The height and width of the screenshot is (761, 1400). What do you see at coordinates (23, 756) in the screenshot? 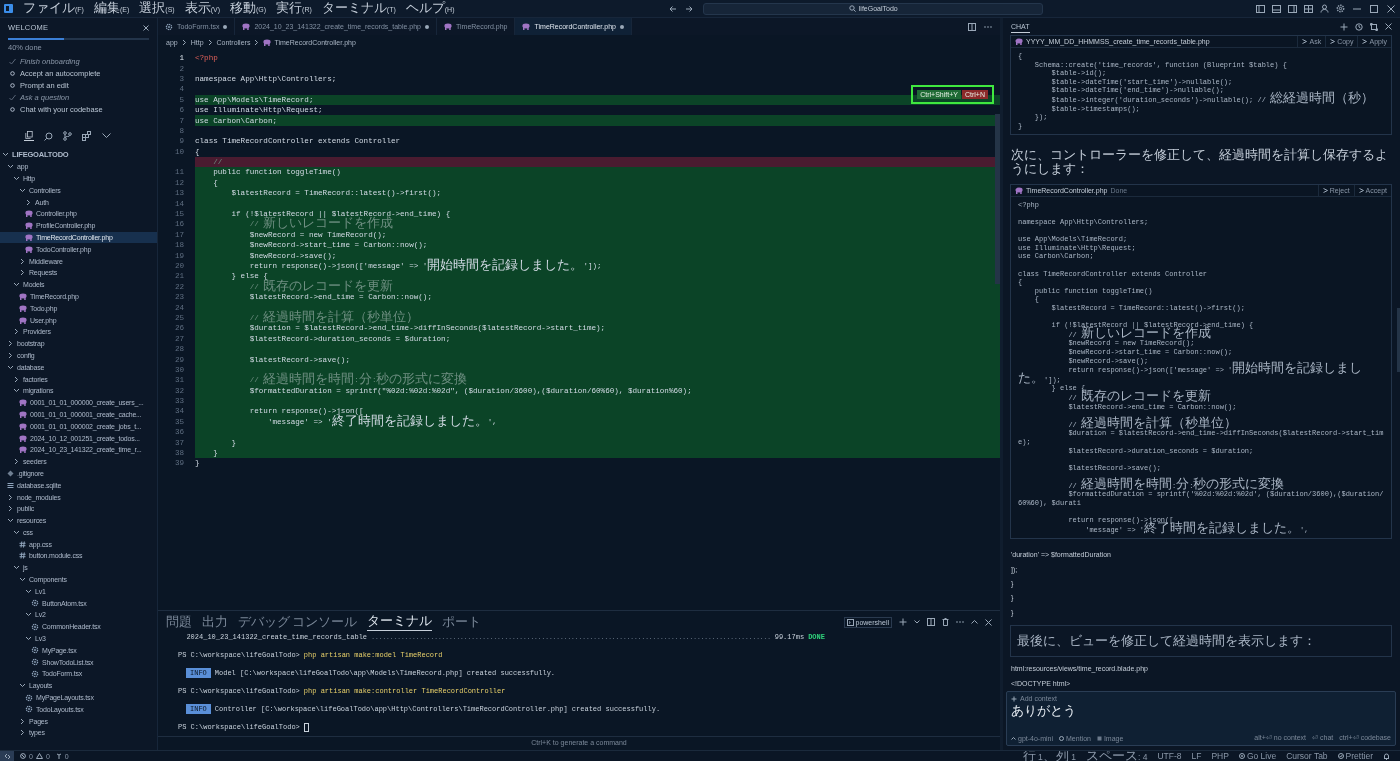
I see `error-icon` at bounding box center [23, 756].